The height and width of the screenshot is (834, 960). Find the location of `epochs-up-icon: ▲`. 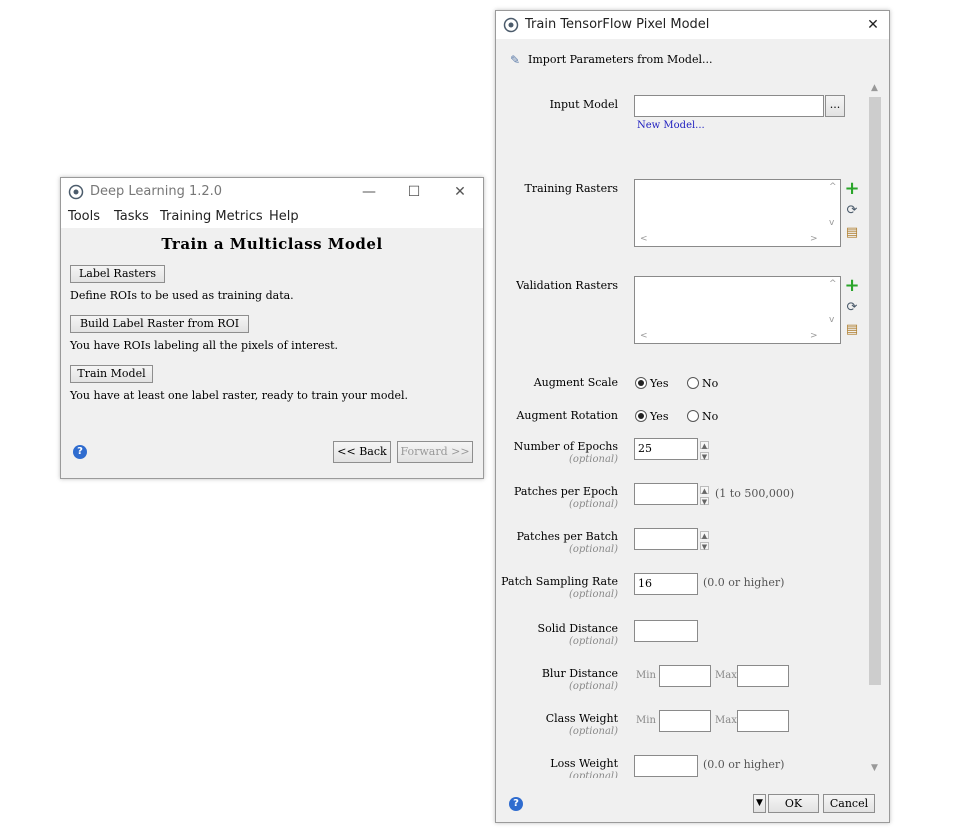

epochs-up-icon: ▲ is located at coordinates (704, 445).